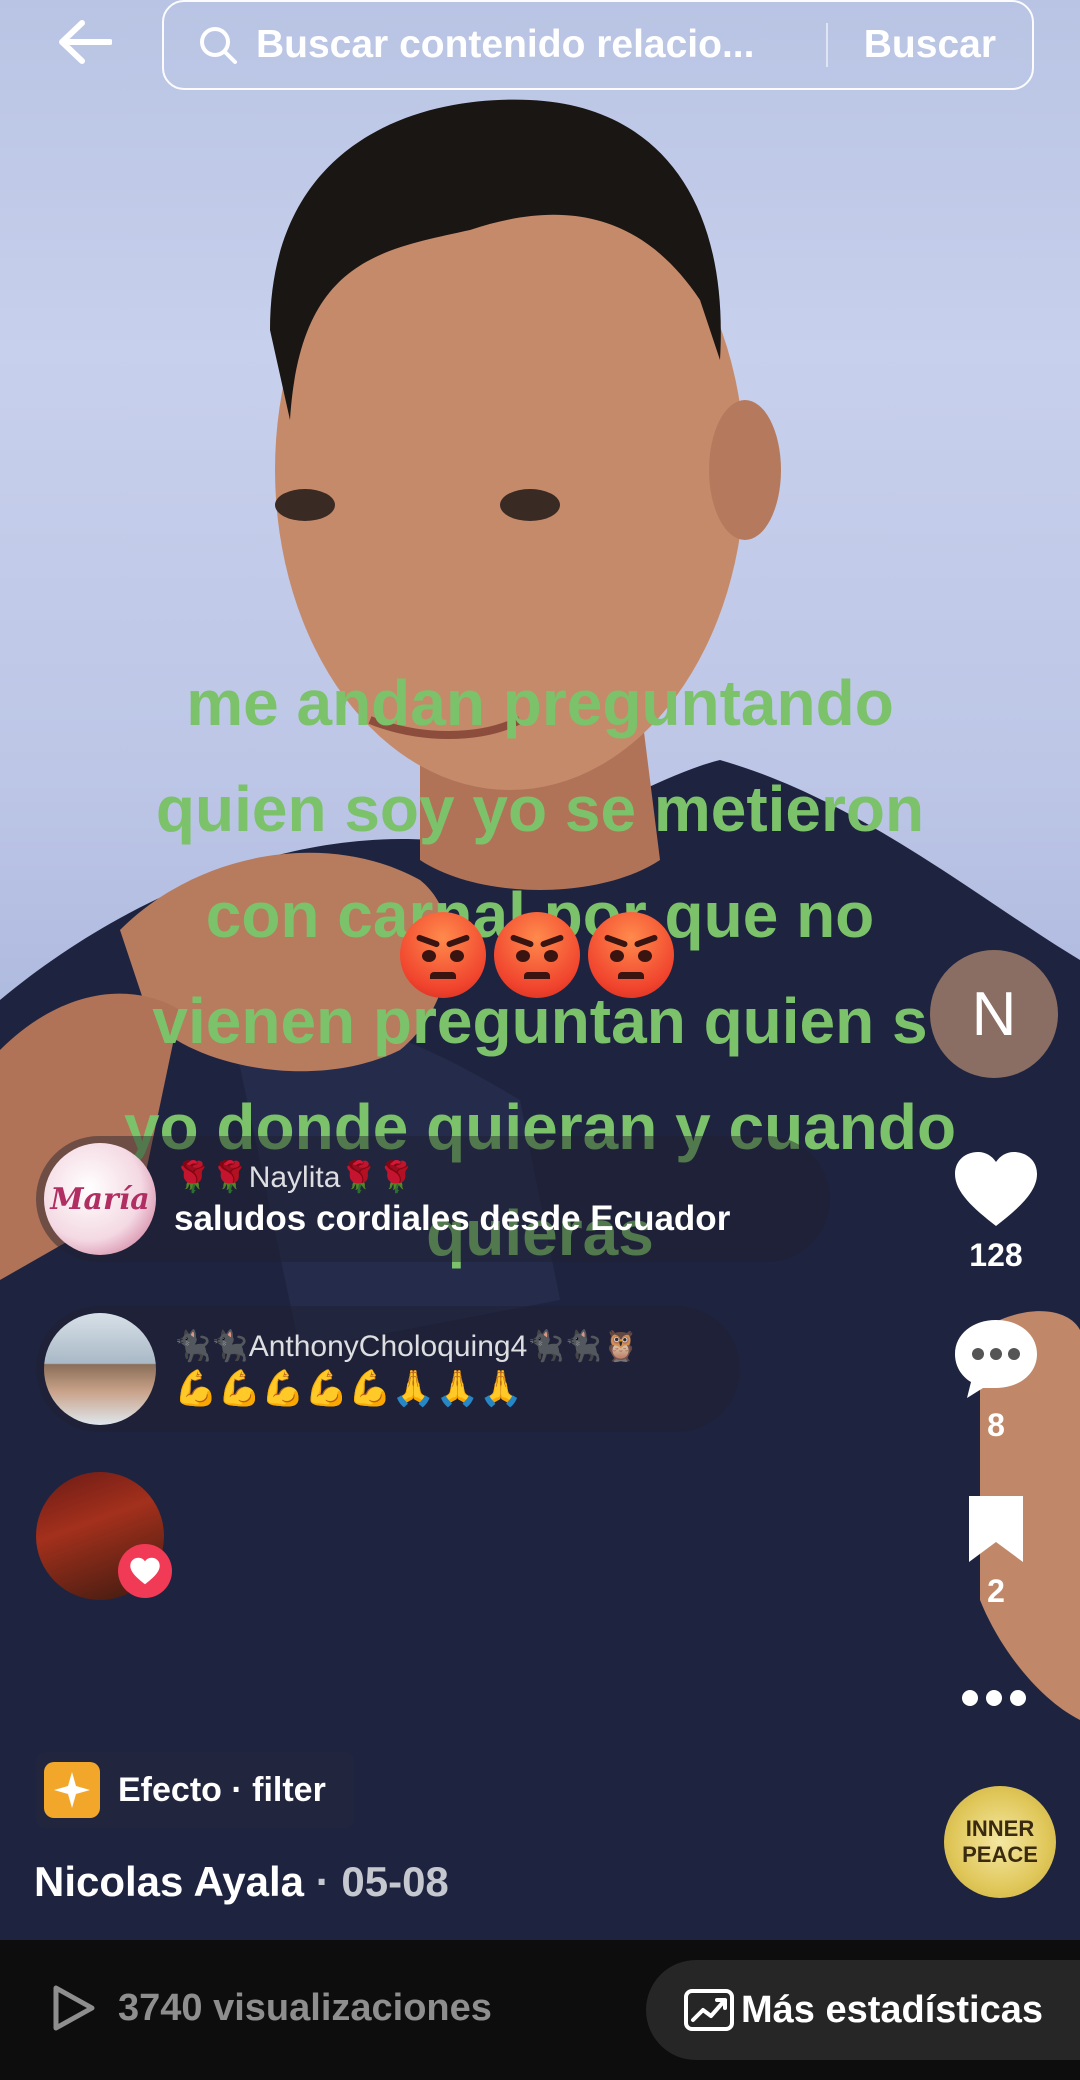 The width and height of the screenshot is (1080, 2080). What do you see at coordinates (169, 1881) in the screenshot?
I see `author-name: Nicolas Ayala` at bounding box center [169, 1881].